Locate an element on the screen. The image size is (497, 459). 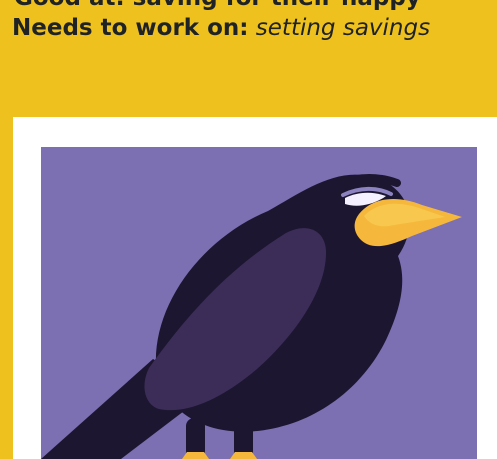
crow-foot-right is located at coordinates (243, 455).